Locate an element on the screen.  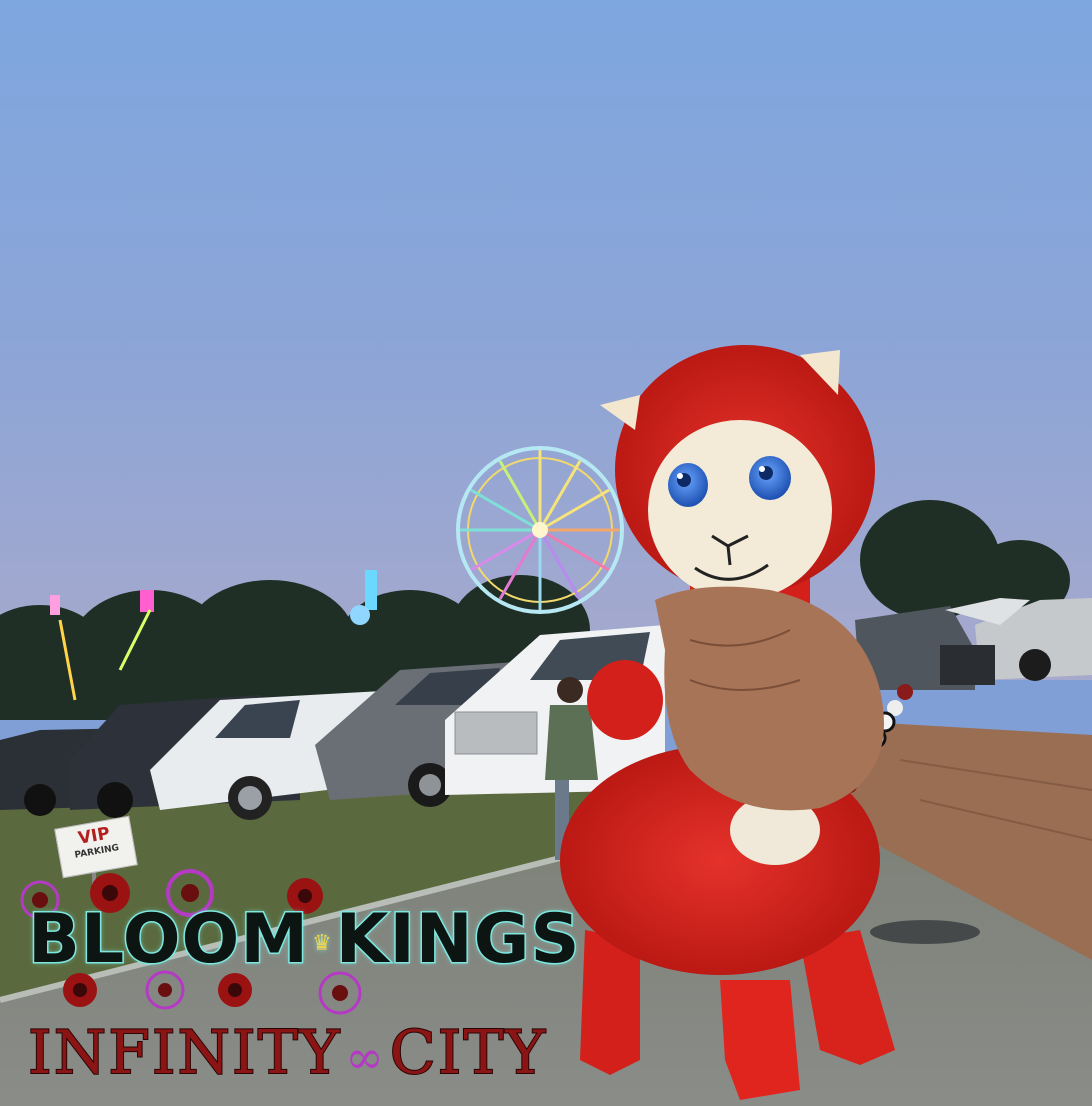
infinity-glyph: ∞ is located at coordinates (365, 1057).